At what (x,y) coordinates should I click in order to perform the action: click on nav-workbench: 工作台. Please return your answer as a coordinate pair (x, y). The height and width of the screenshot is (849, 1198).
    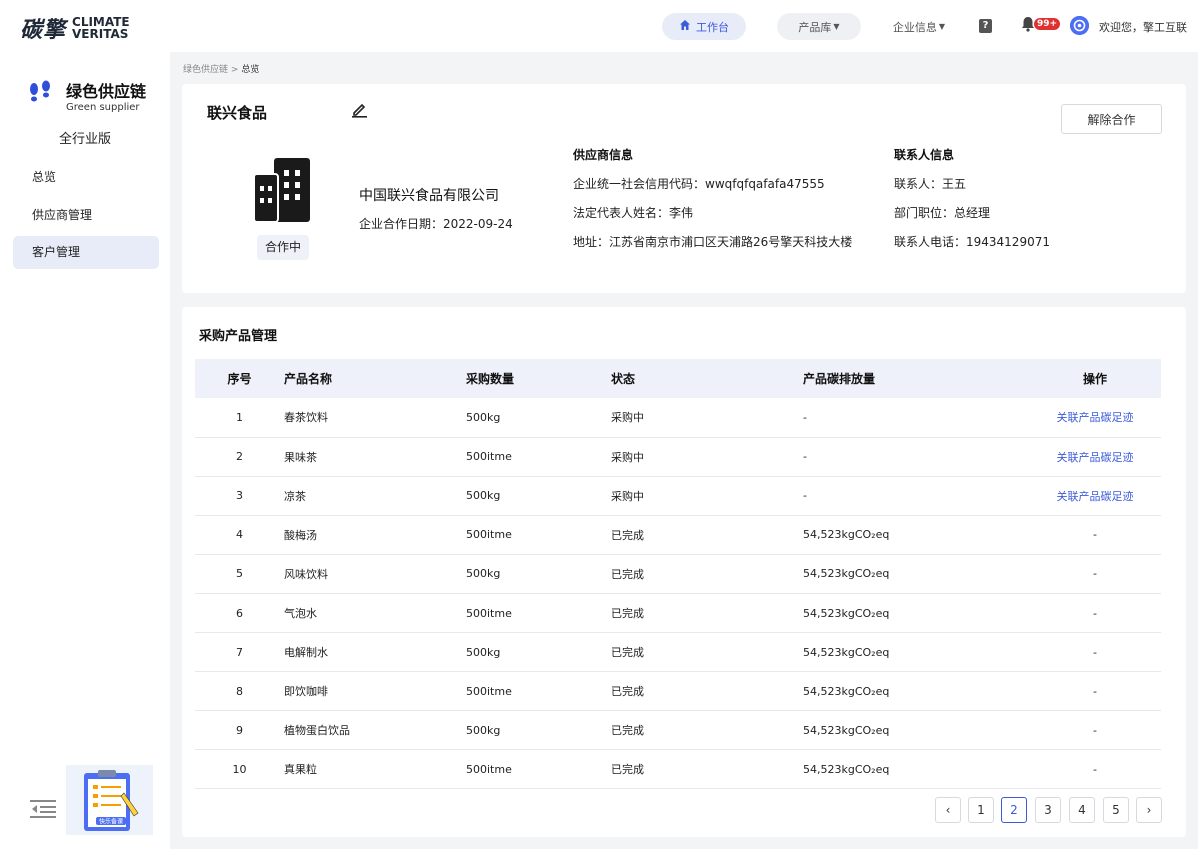
    Looking at the image, I should click on (704, 26).